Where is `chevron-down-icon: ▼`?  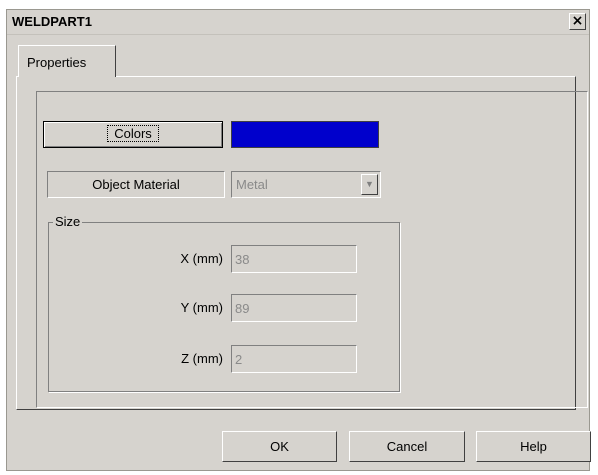 chevron-down-icon: ▼ is located at coordinates (369, 184).